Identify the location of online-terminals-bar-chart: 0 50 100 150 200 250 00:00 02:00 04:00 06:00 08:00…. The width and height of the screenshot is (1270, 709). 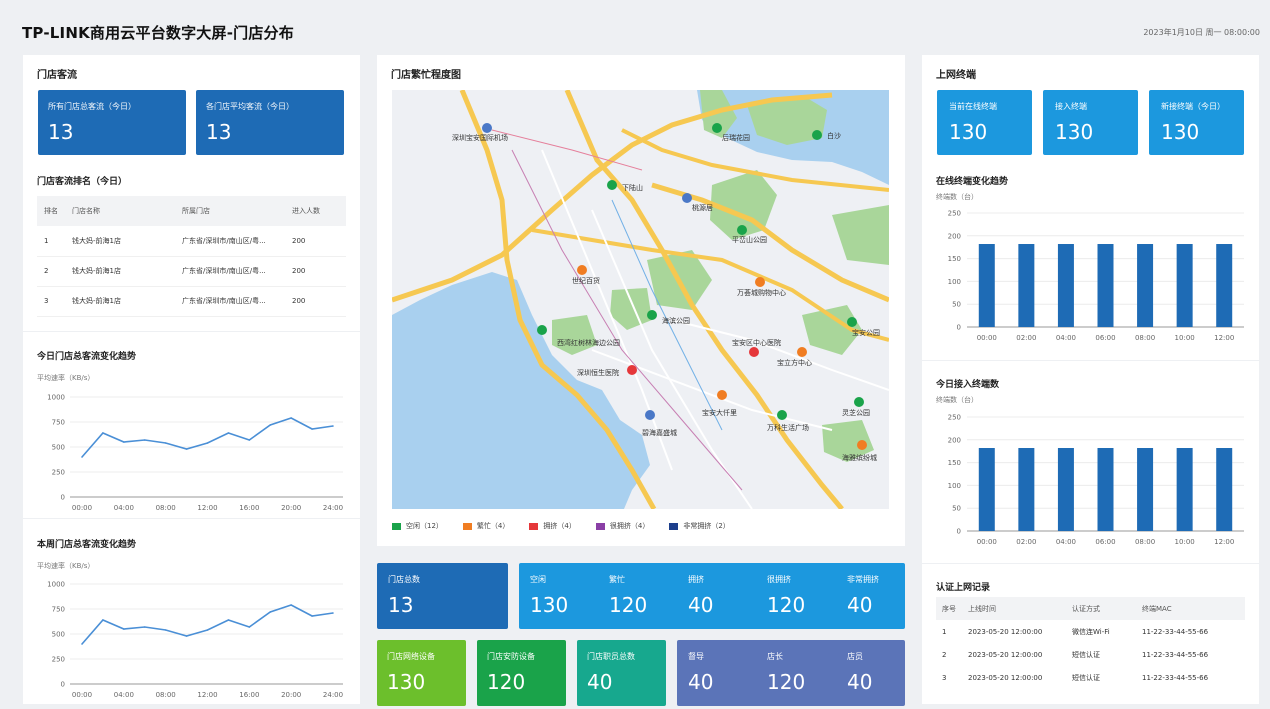
(1096, 276).